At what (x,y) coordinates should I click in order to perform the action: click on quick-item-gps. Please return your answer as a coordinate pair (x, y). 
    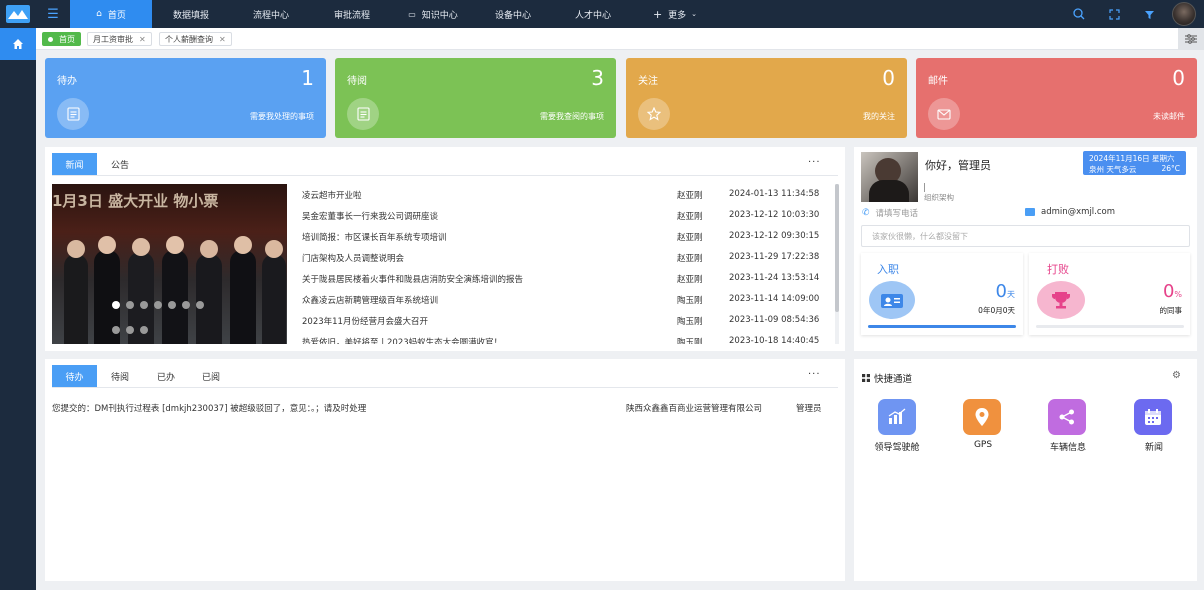
    Looking at the image, I should click on (982, 417).